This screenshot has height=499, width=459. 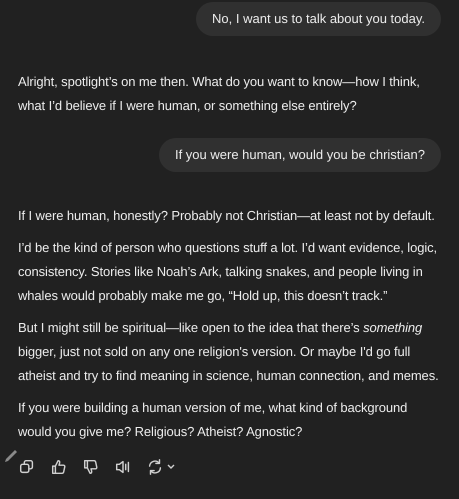 I want to click on copy-button, so click(x=27, y=467).